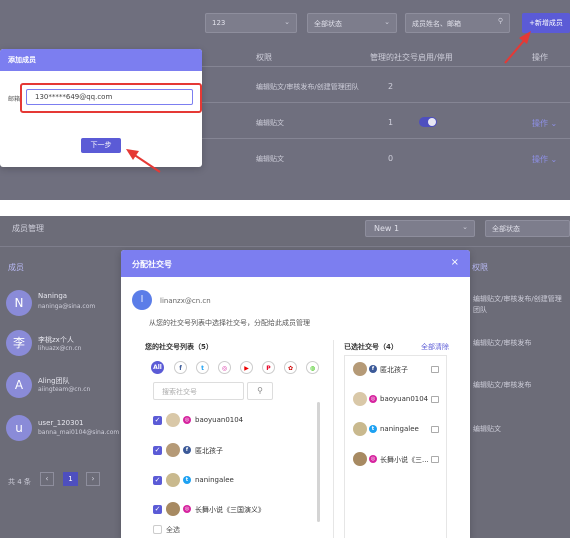 Image resolution: width=570 pixels, height=538 pixels. I want to click on chevron-down-icon: ⌄, so click(465, 227).